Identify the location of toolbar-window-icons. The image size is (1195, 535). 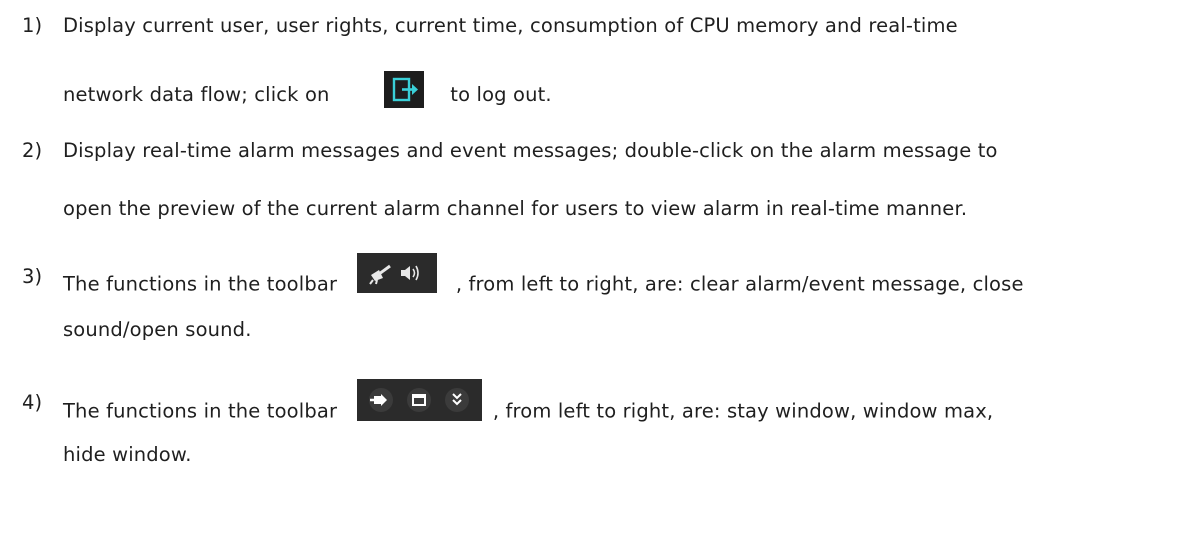
(420, 400).